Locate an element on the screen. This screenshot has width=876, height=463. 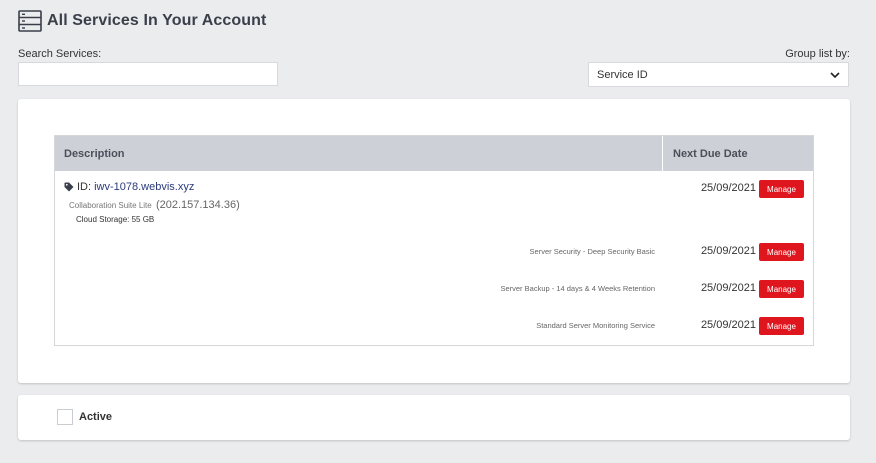
search-label: Search Services: is located at coordinates (60, 54).